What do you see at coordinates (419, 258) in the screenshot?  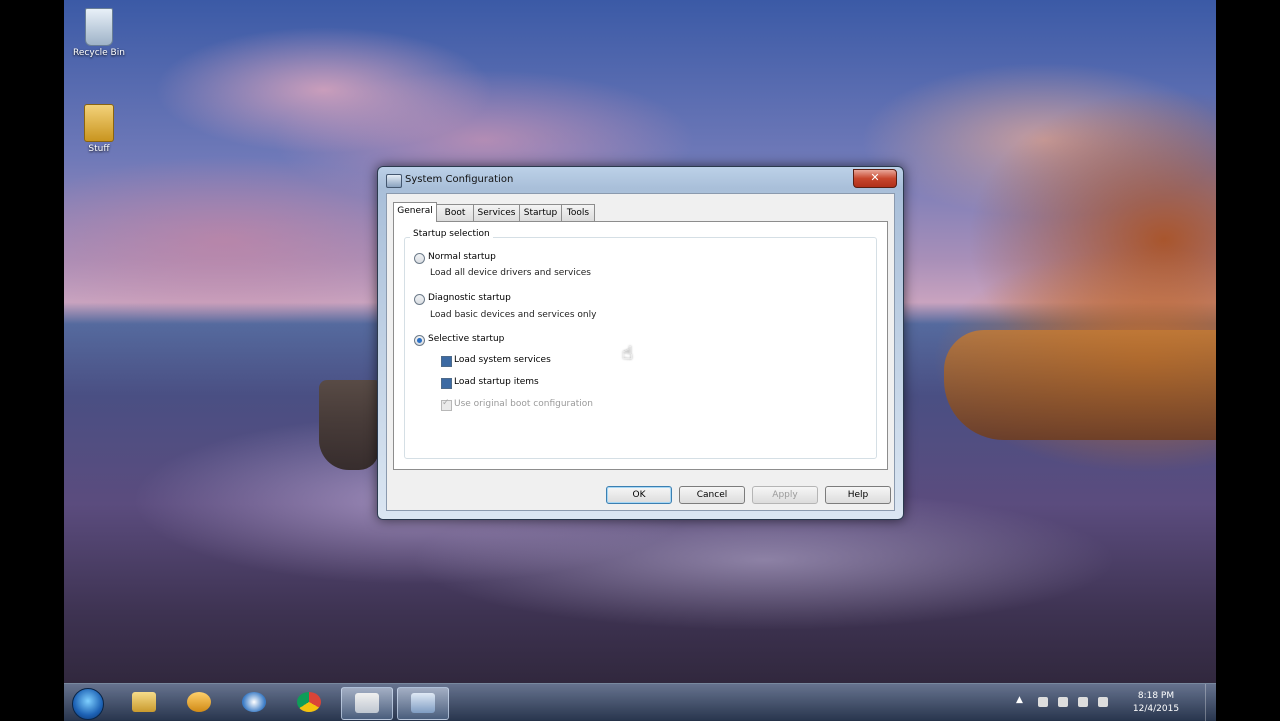 I see `normal-startup-radio` at bounding box center [419, 258].